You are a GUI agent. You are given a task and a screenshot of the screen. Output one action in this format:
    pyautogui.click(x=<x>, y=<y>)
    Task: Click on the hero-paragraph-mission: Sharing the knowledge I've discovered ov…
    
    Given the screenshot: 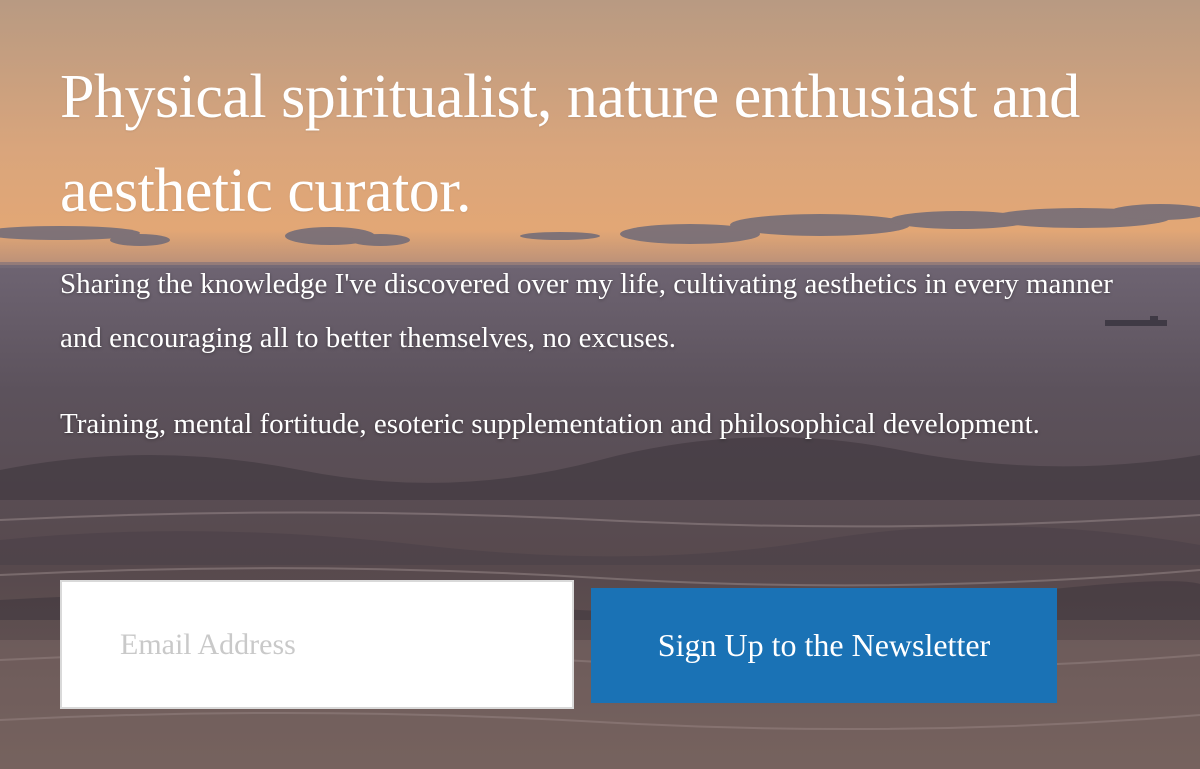 What is the action you would take?
    pyautogui.click(x=586, y=311)
    